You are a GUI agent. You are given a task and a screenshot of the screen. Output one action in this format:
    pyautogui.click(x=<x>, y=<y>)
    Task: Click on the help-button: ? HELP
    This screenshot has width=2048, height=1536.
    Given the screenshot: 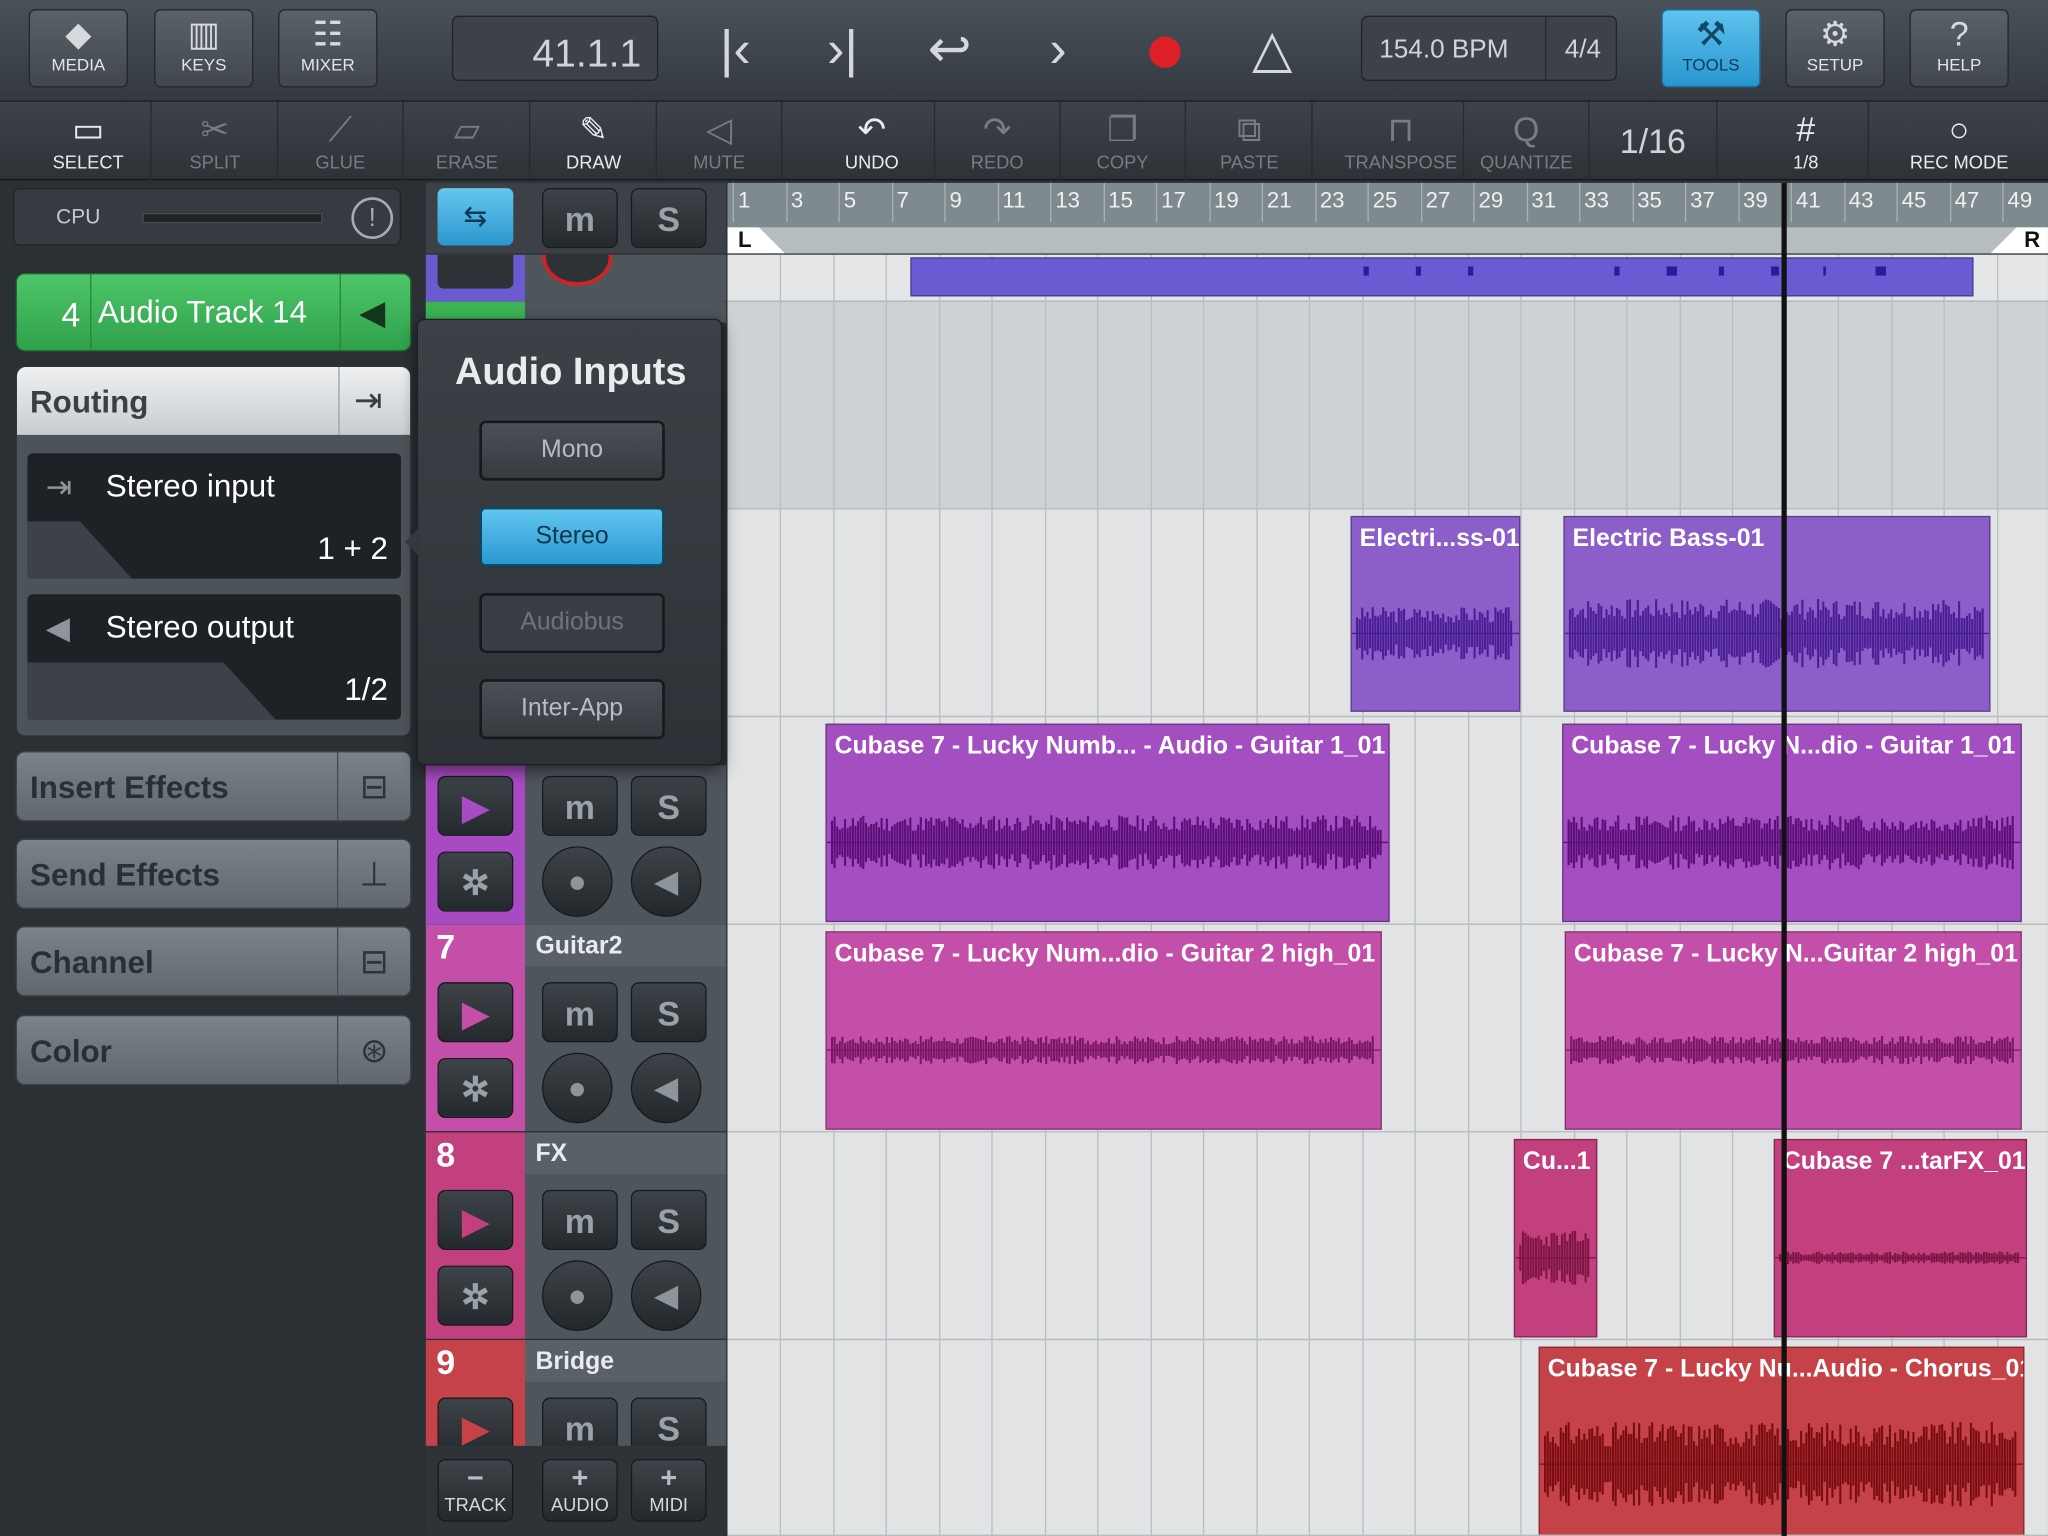 What is the action you would take?
    pyautogui.click(x=1959, y=48)
    